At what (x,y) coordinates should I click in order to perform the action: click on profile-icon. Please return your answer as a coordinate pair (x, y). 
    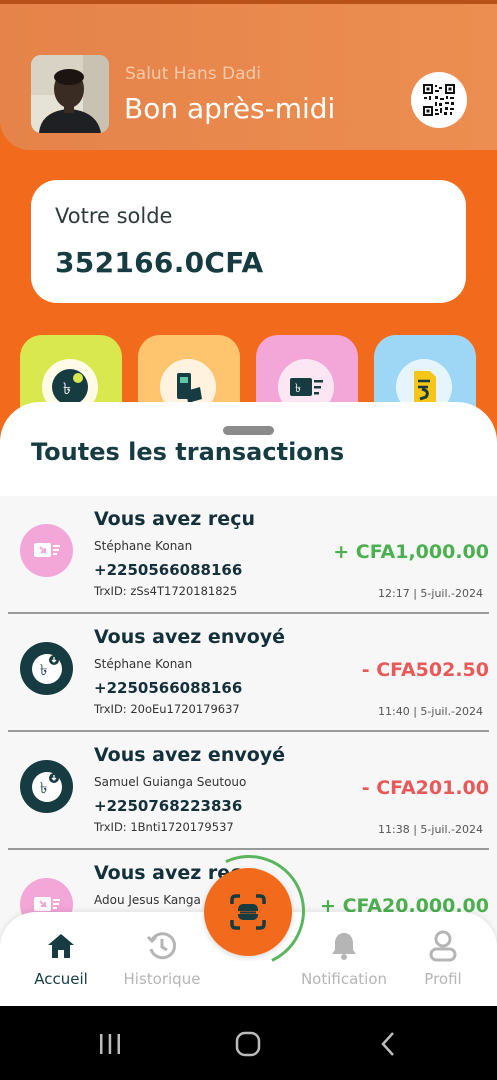
    Looking at the image, I should click on (443, 946).